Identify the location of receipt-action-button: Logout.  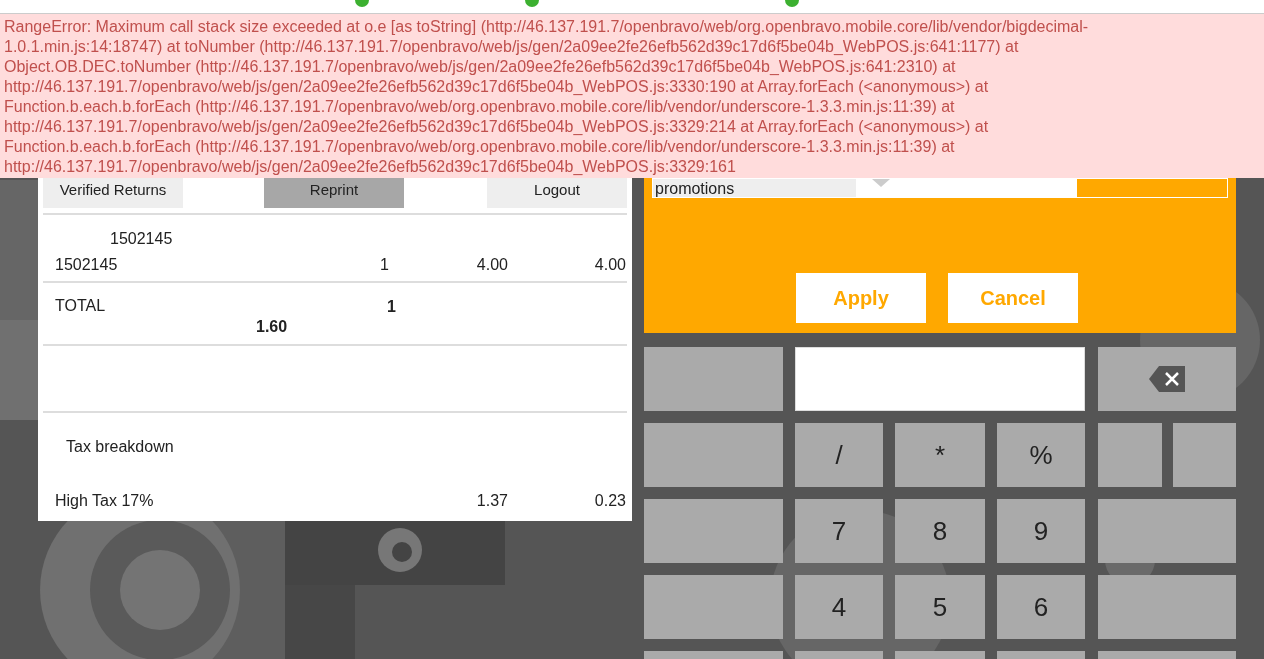
(557, 193).